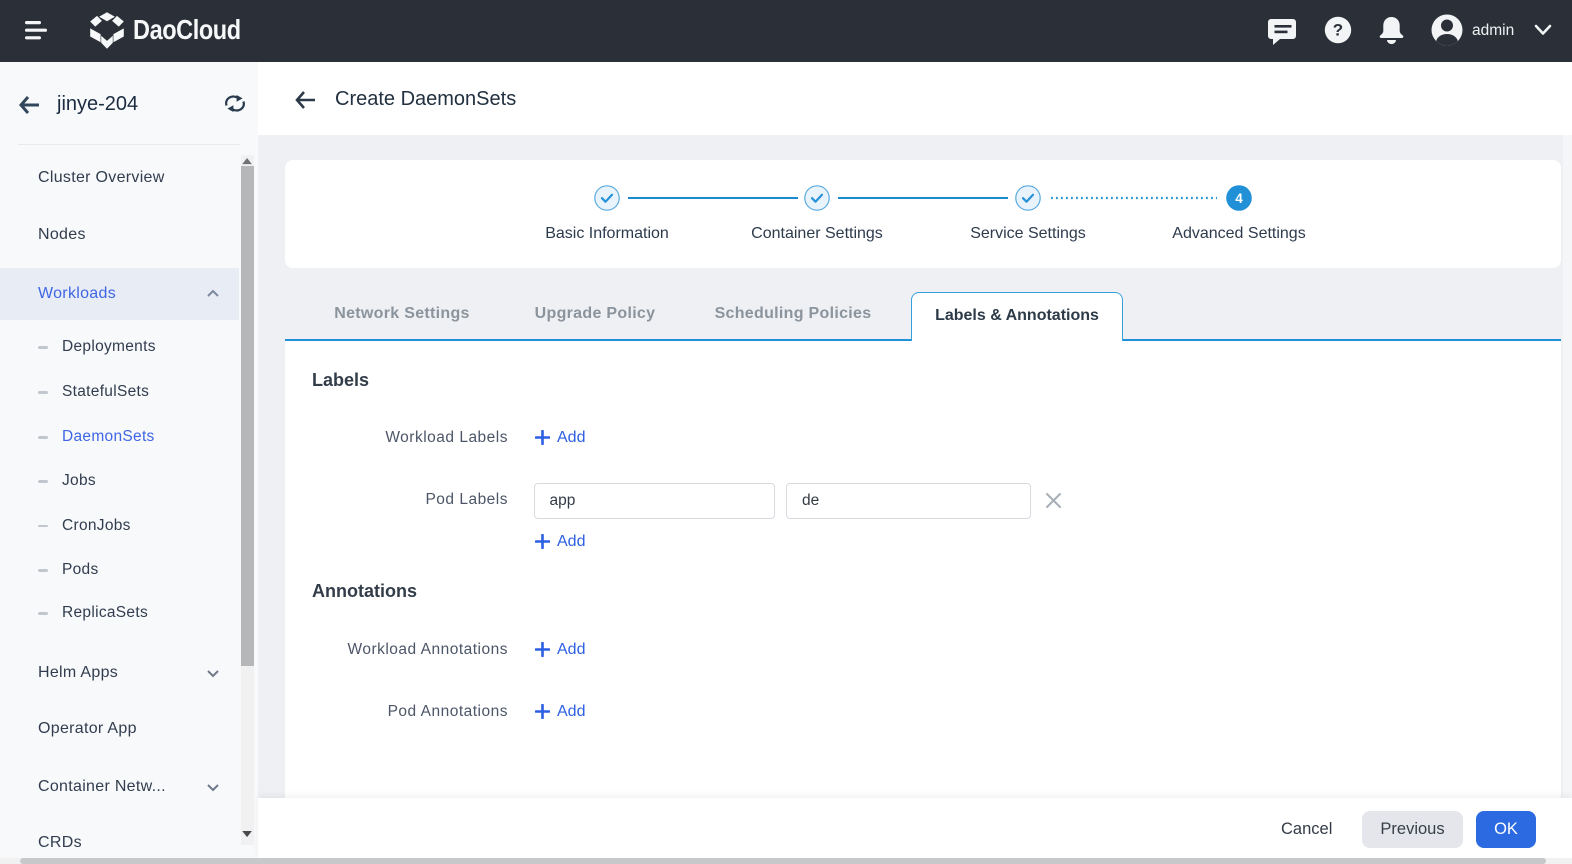  What do you see at coordinates (1239, 198) in the screenshot?
I see `svg-text: 4` at bounding box center [1239, 198].